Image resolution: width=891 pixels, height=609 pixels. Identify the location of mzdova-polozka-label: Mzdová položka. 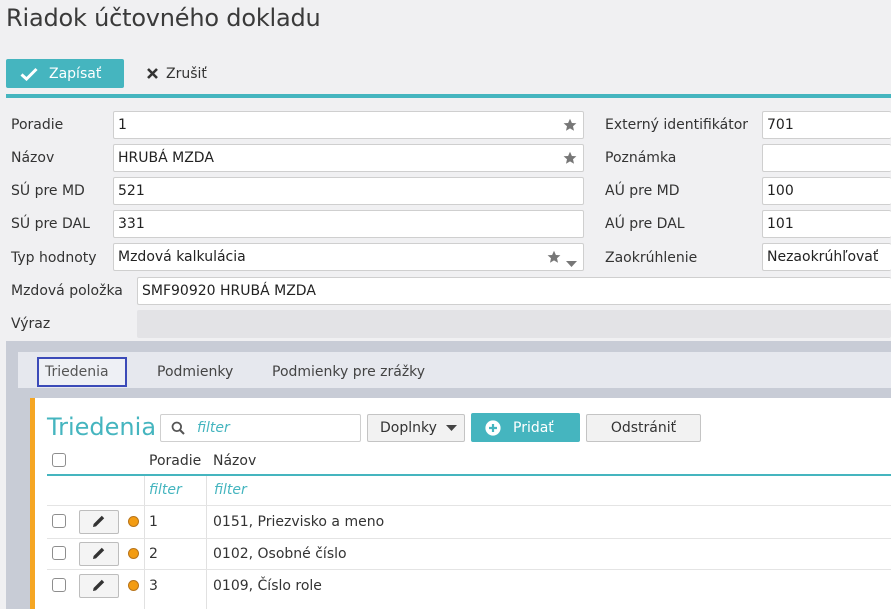
(67, 291).